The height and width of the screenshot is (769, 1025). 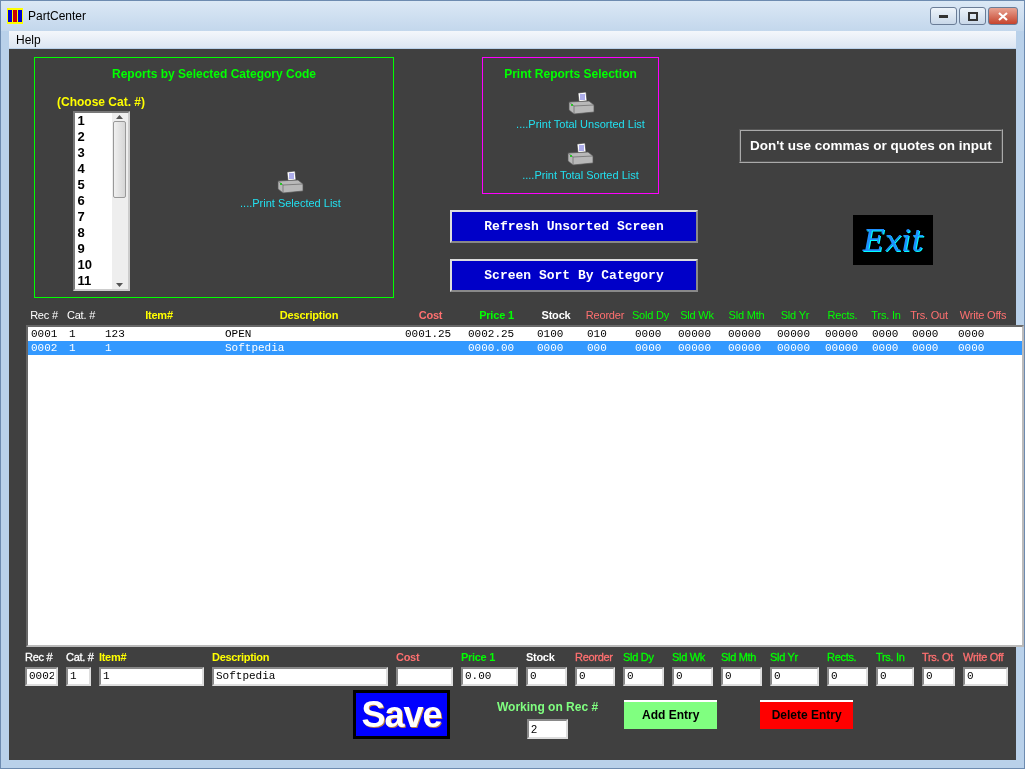 I want to click on table-cell-text: 0100, so click(x=550, y=334).